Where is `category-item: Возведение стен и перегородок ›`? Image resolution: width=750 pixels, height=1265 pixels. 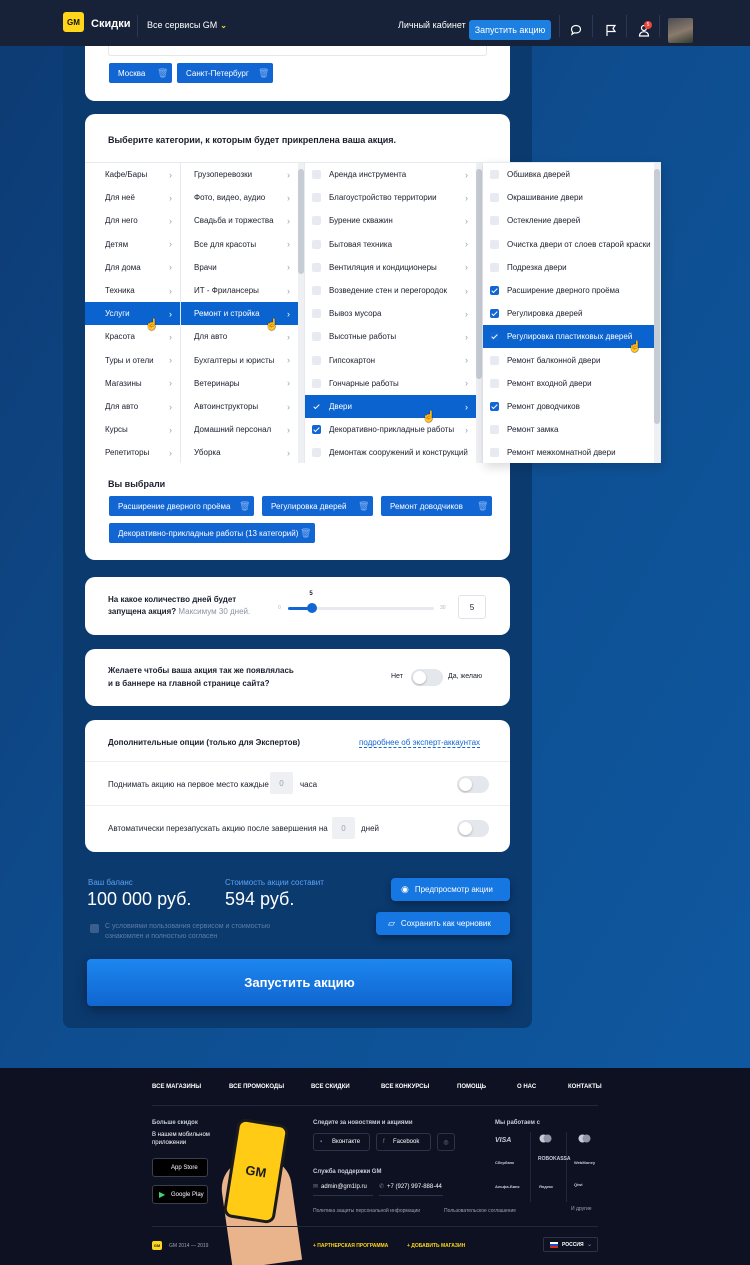
category-item: Возведение стен и перегородок › is located at coordinates (393, 290).